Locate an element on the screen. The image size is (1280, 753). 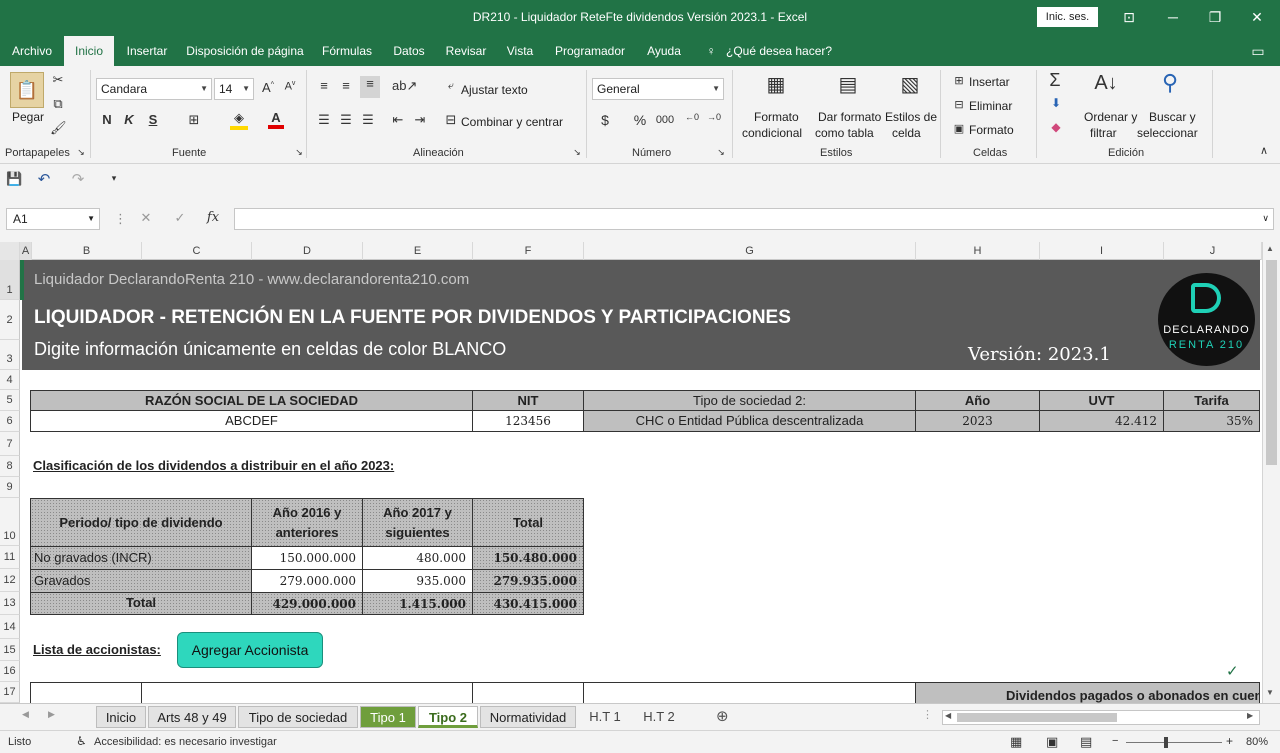
align-bottom-icon: ≡ is located at coordinates (370, 87).